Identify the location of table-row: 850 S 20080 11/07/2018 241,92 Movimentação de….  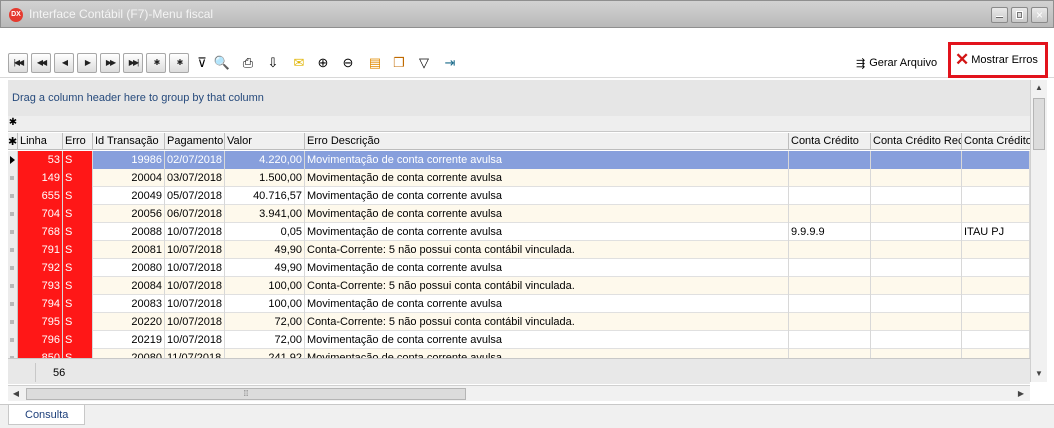
(519, 353).